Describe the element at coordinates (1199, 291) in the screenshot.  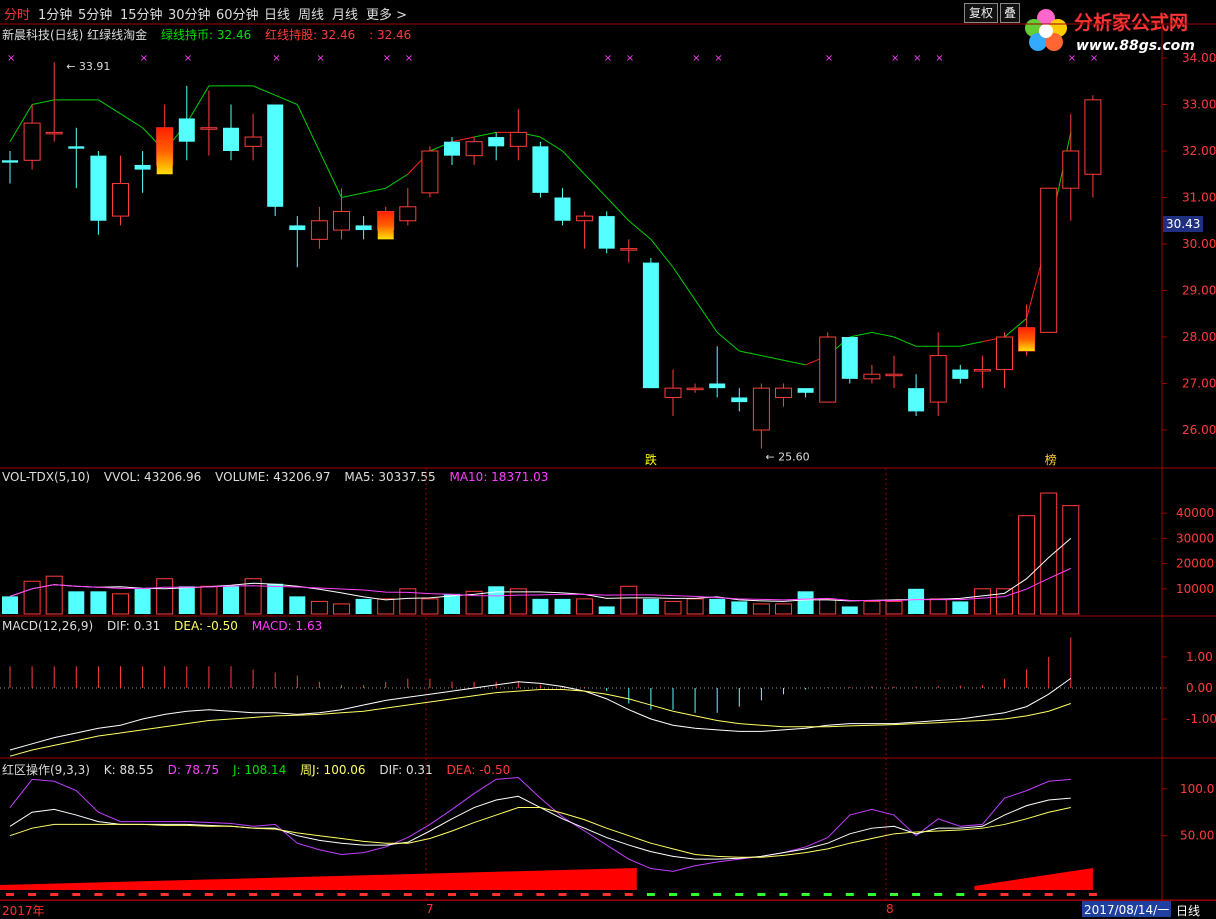
I see `price-tick-label: 29.00` at that location.